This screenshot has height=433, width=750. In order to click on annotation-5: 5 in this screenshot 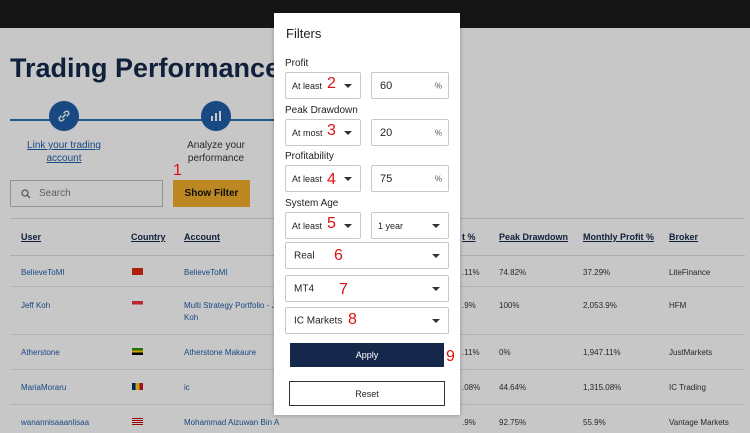, I will do `click(331, 223)`.